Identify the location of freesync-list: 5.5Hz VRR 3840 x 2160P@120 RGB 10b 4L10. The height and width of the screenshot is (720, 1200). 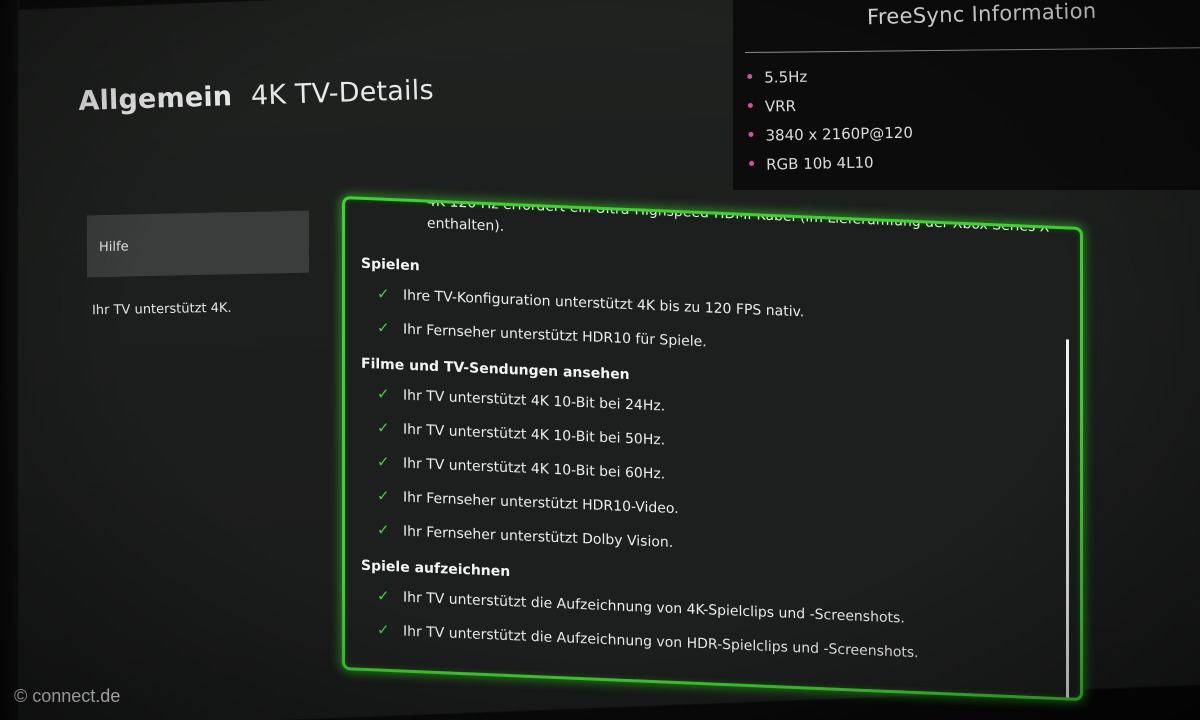
(830, 120).